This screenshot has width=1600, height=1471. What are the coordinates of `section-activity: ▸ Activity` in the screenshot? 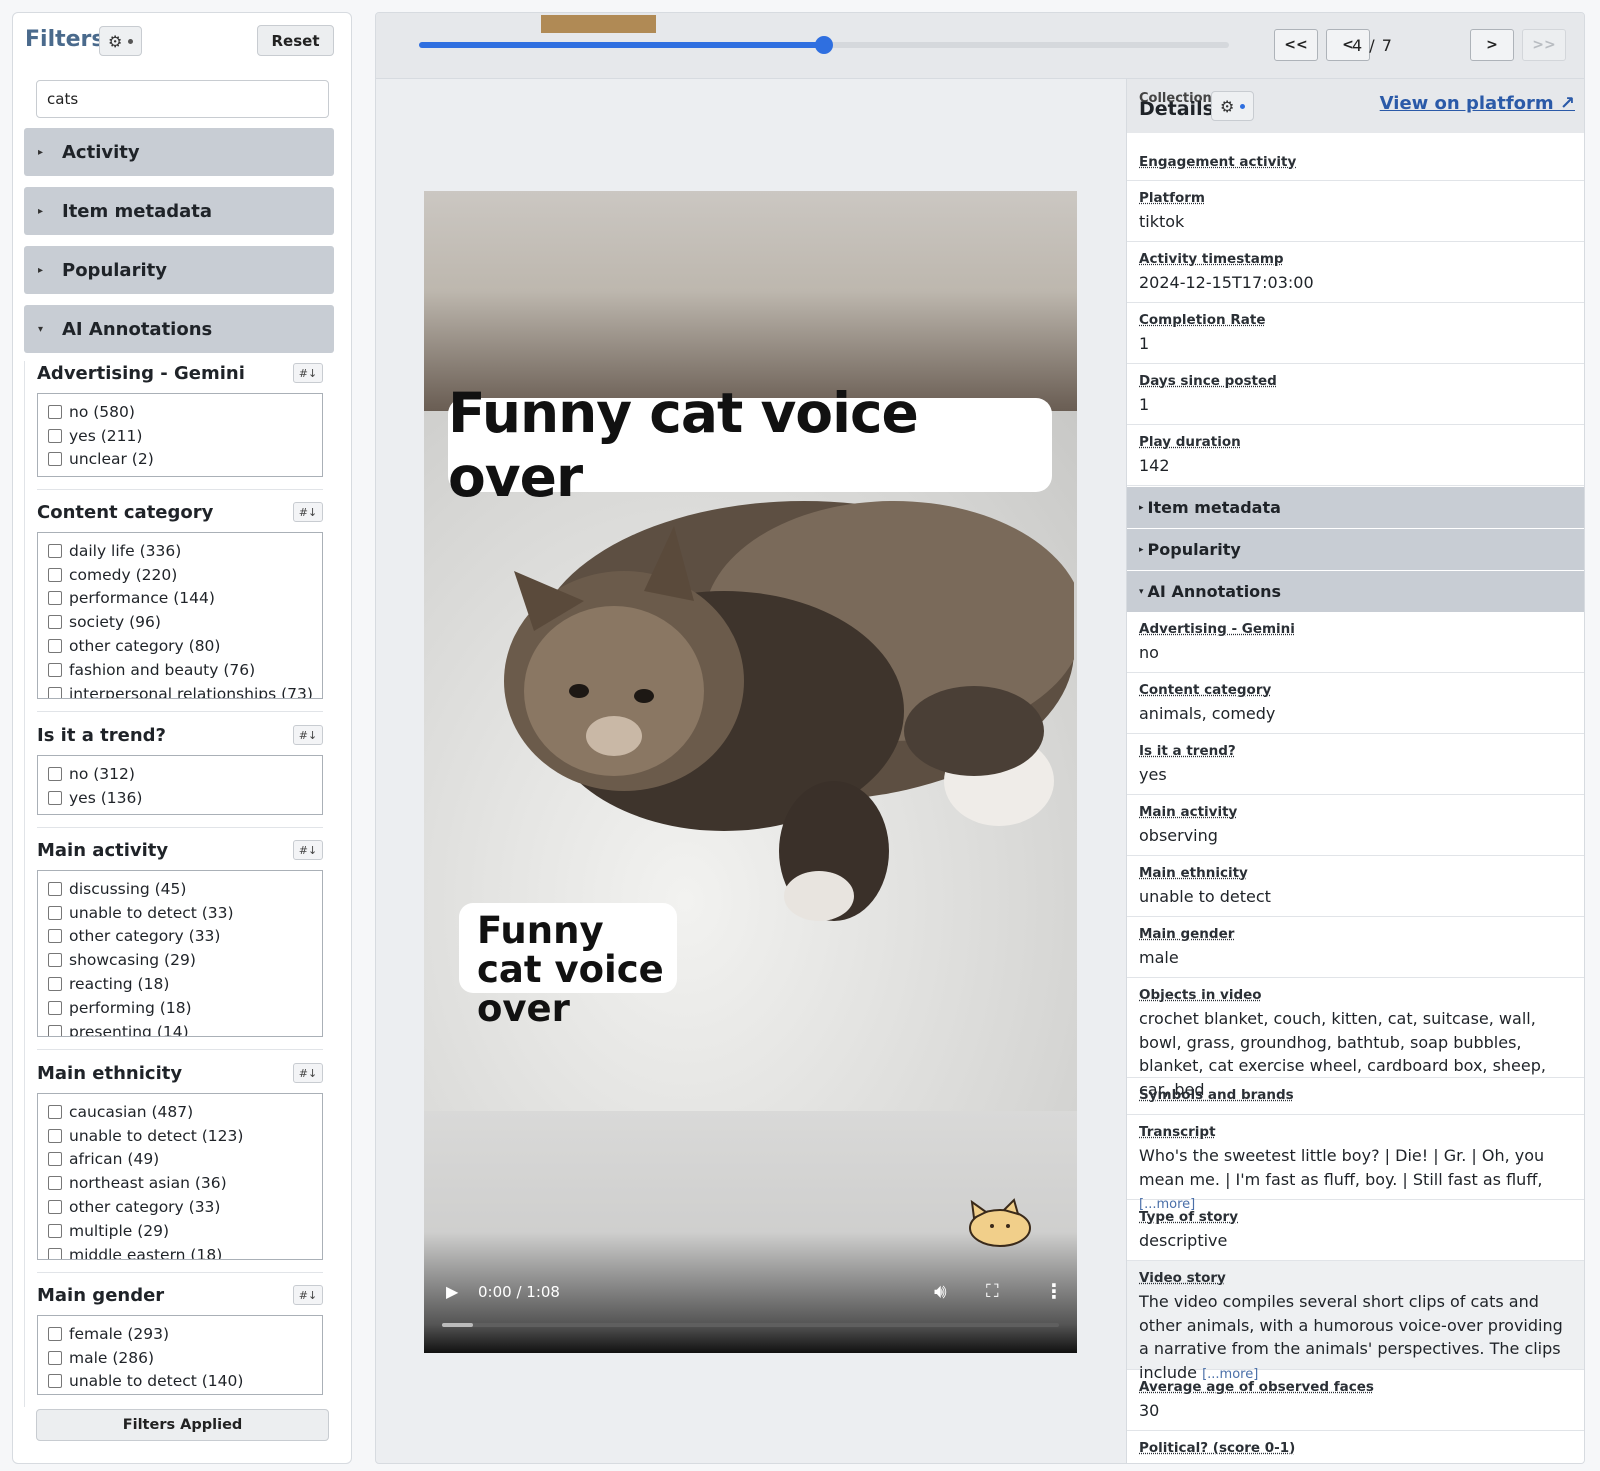 It's located at (179, 152).